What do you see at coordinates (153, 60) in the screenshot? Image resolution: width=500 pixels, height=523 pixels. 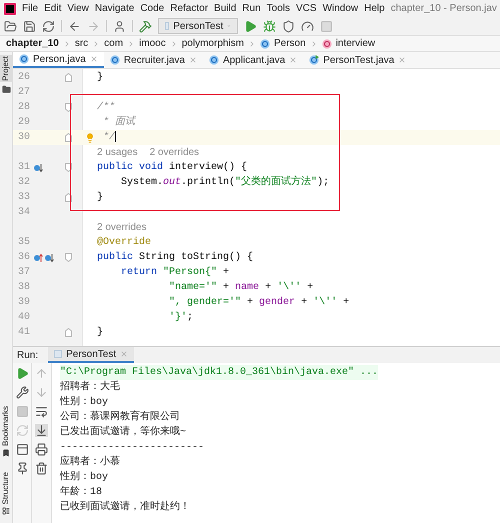 I see `editor-tab: Recruiter.java` at bounding box center [153, 60].